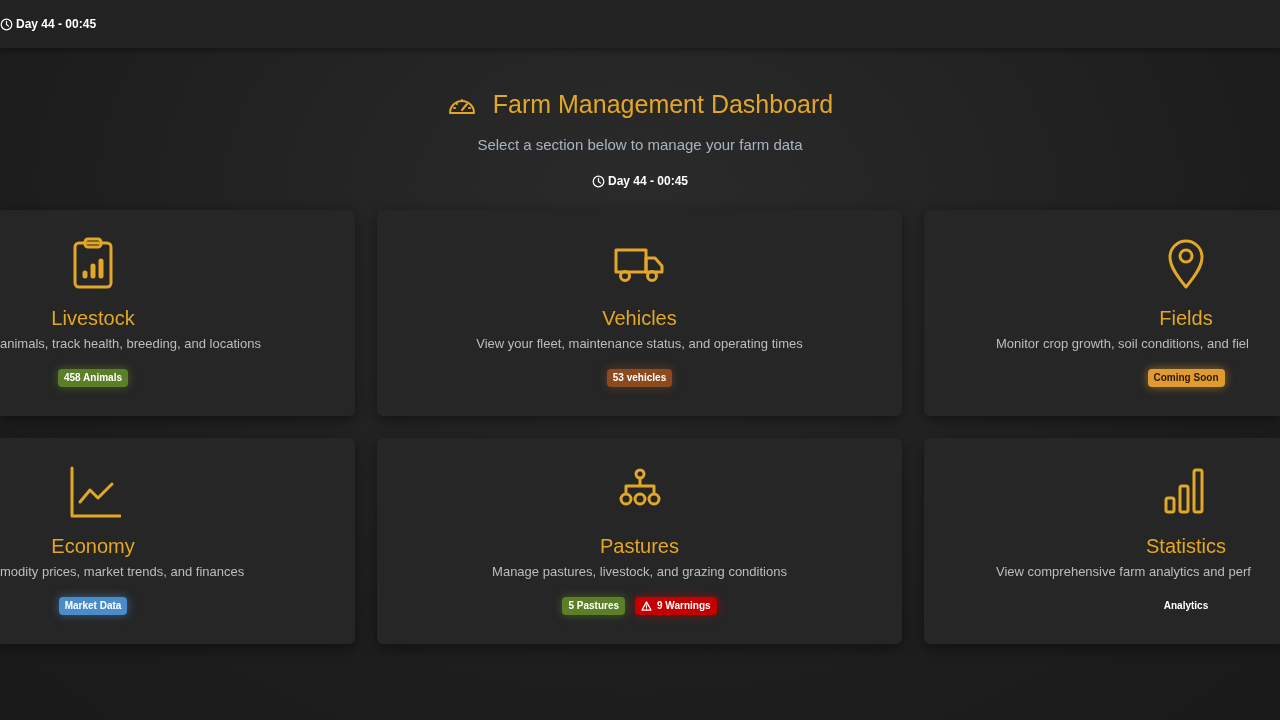 The height and width of the screenshot is (720, 1280). Describe the element at coordinates (639, 318) in the screenshot. I see `card-title: Vehicles` at that location.